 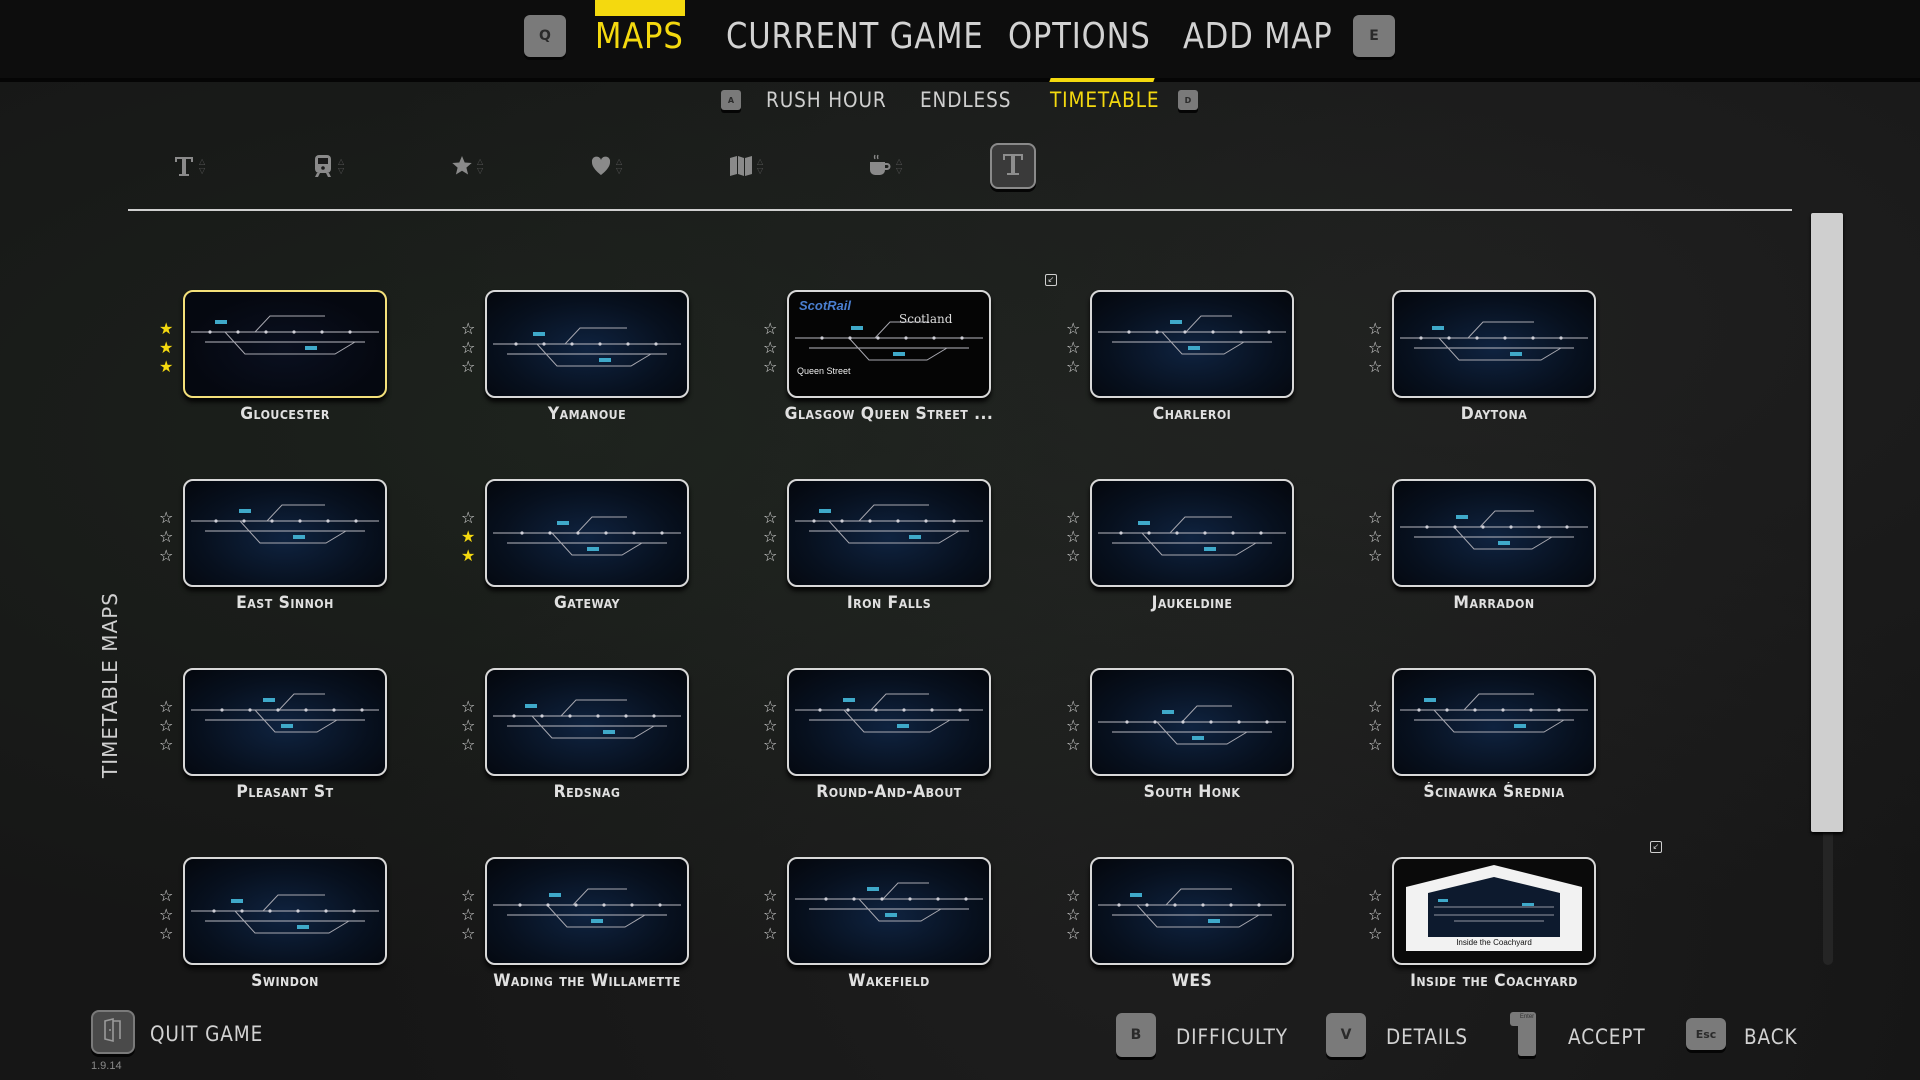 I want to click on map-card: ☆ ☆ ☆ Charleroi, so click(x=1198, y=365).